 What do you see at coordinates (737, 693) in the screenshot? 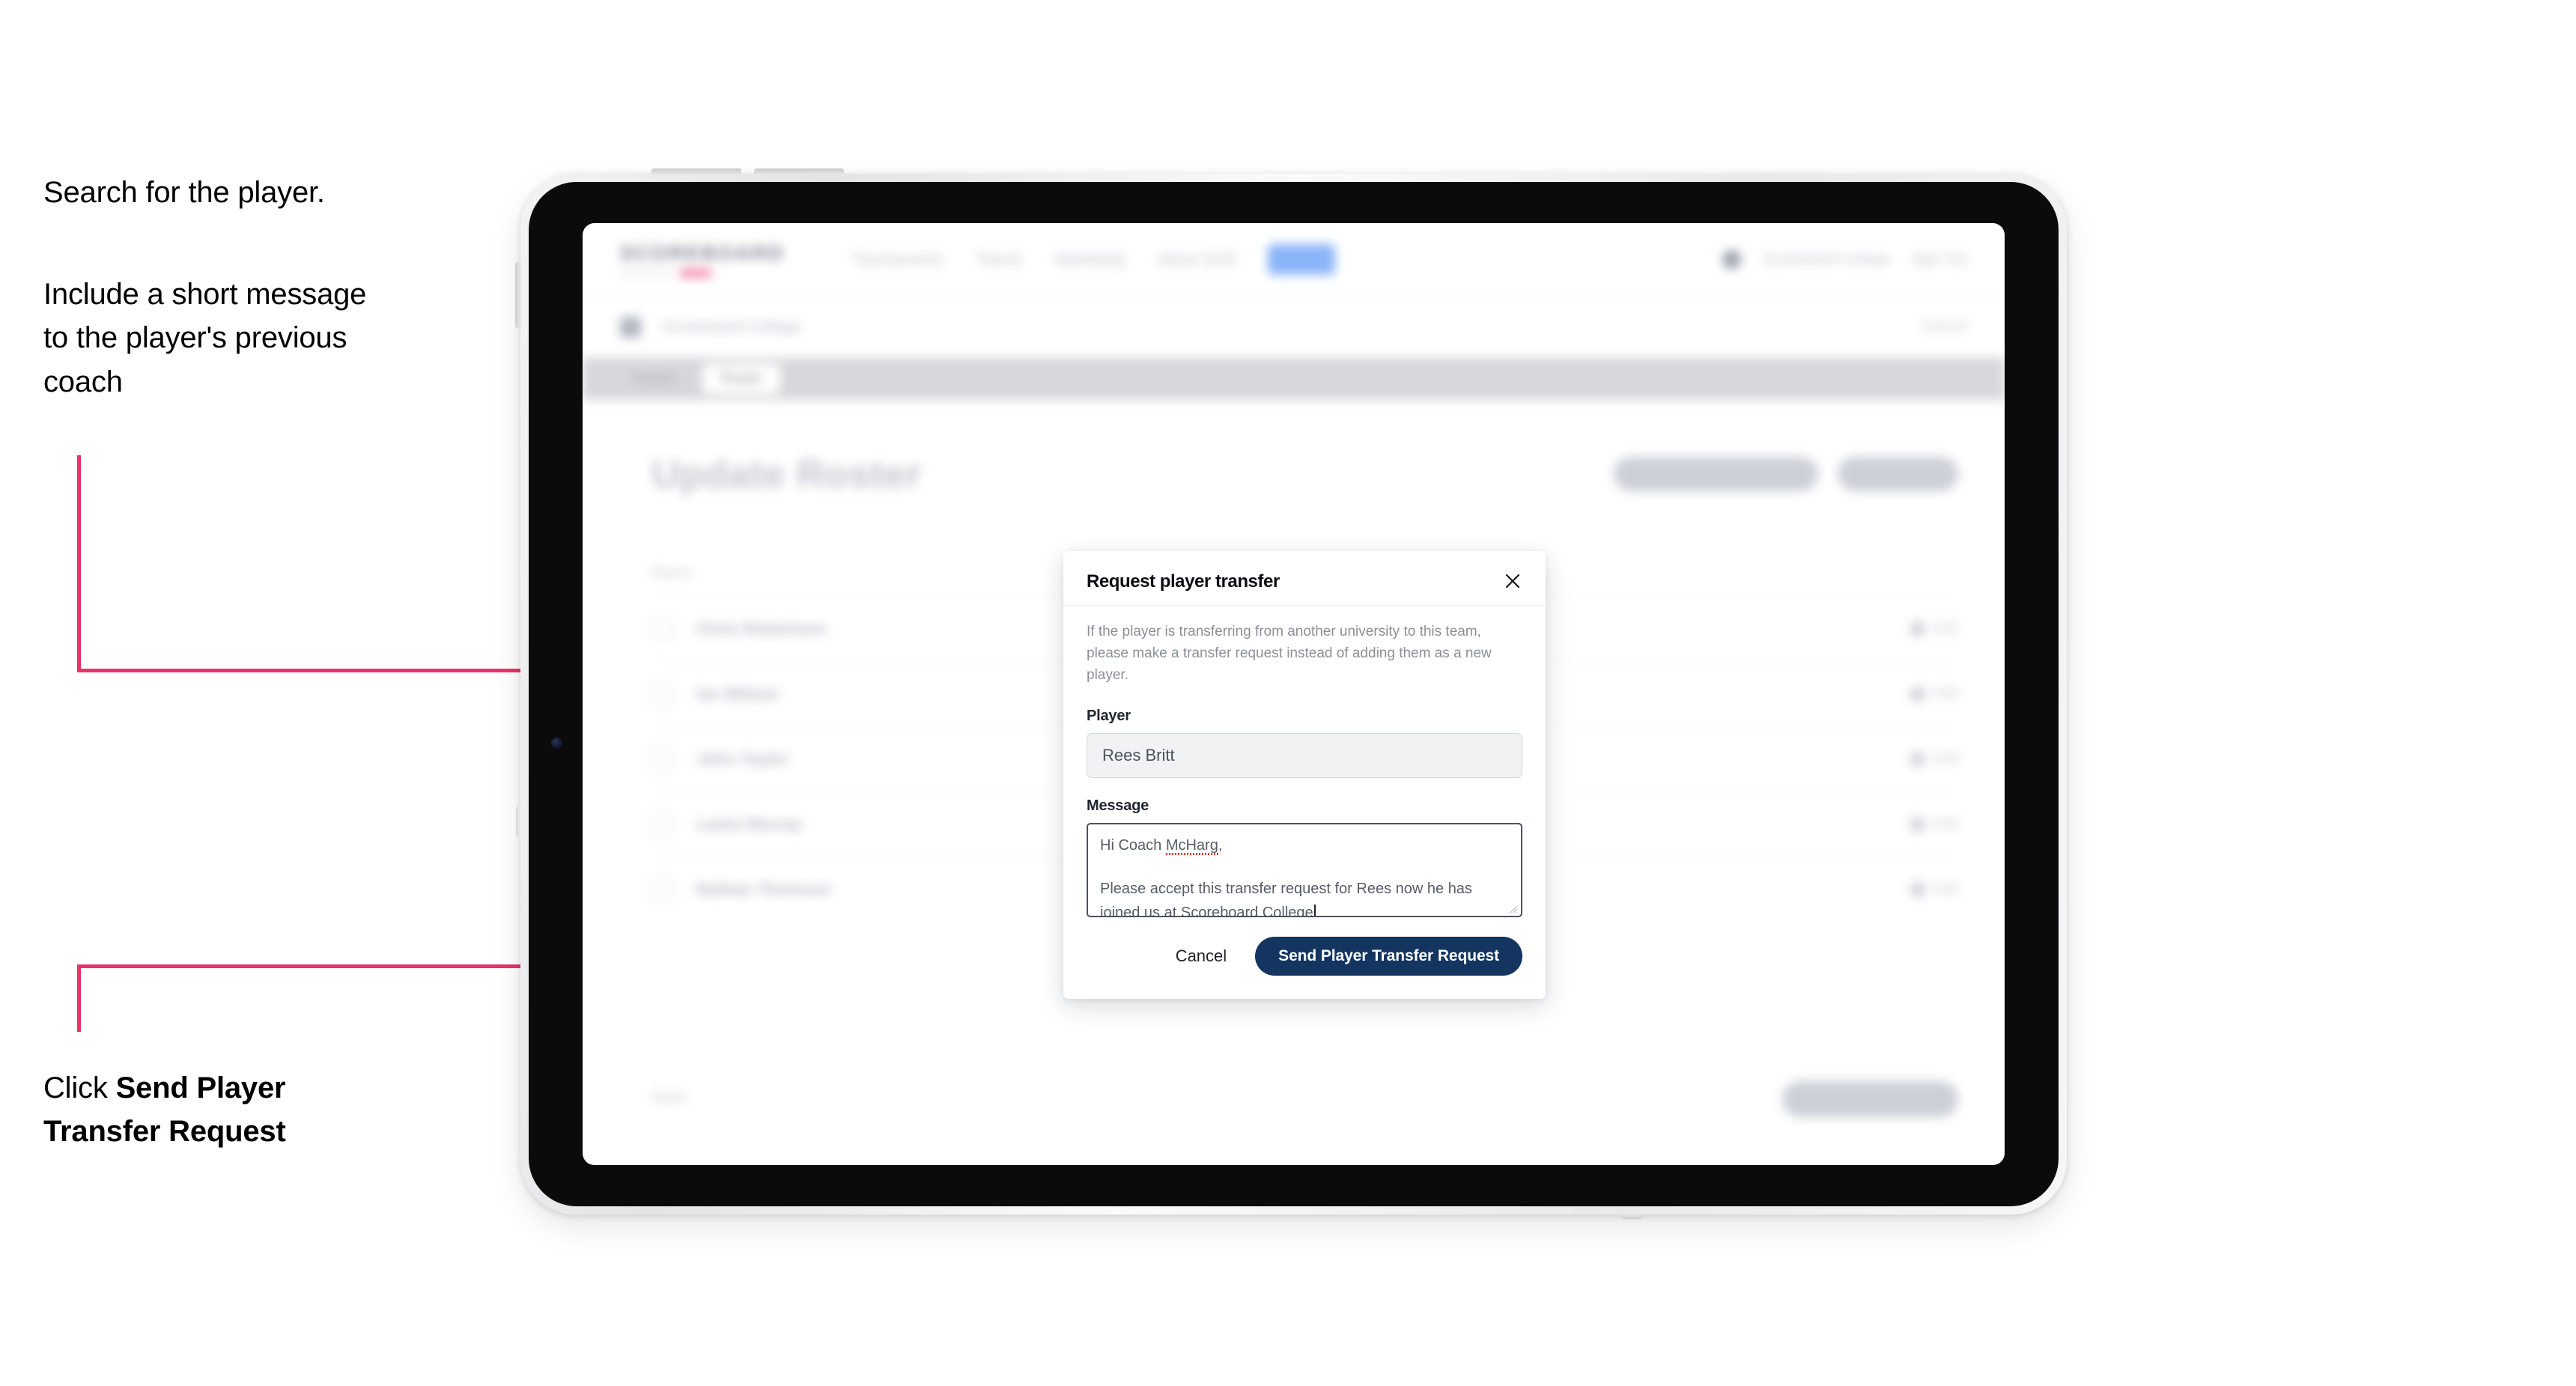
I see `player-name: Ian Wilson` at bounding box center [737, 693].